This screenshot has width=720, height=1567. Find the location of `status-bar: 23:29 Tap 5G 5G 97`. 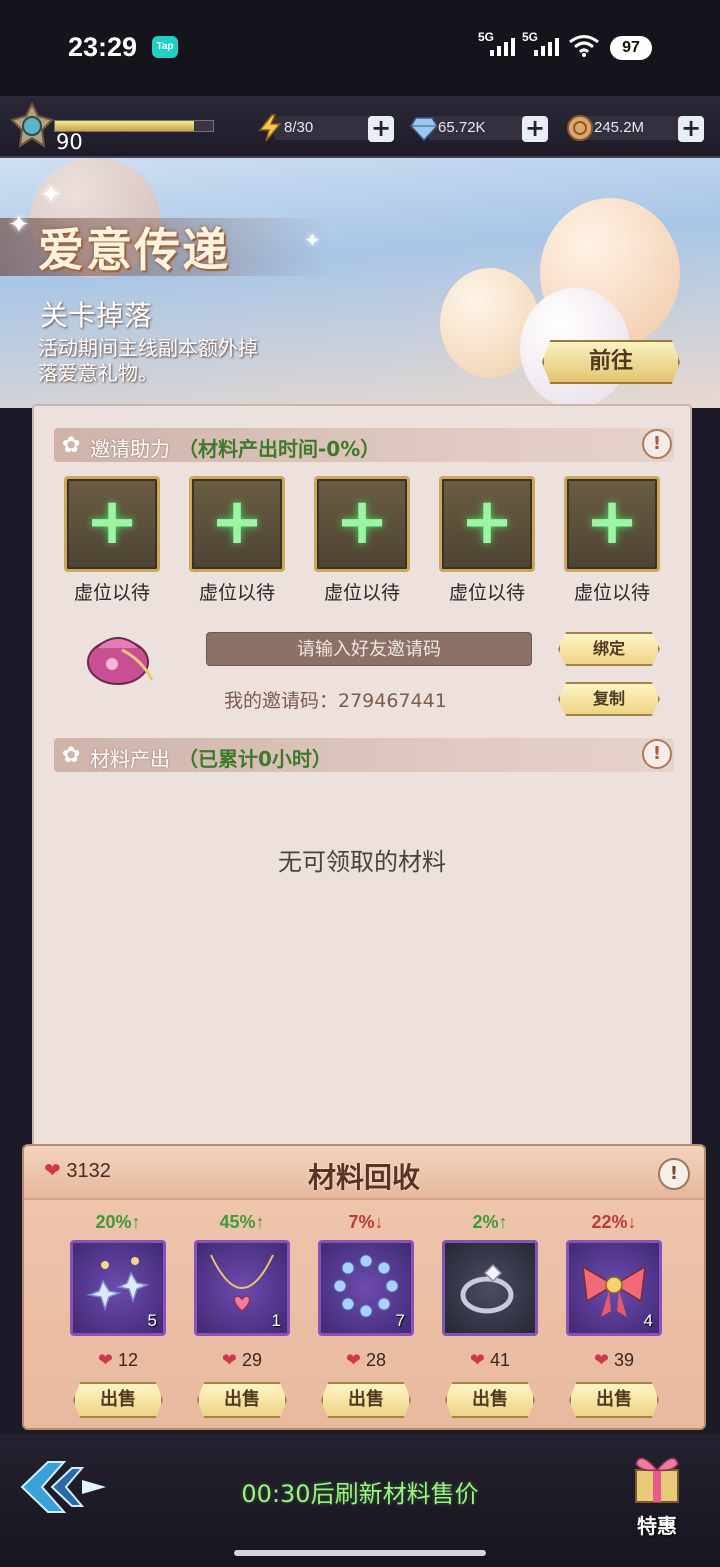

status-bar: 23:29 Tap 5G 5G 97 is located at coordinates (360, 48).